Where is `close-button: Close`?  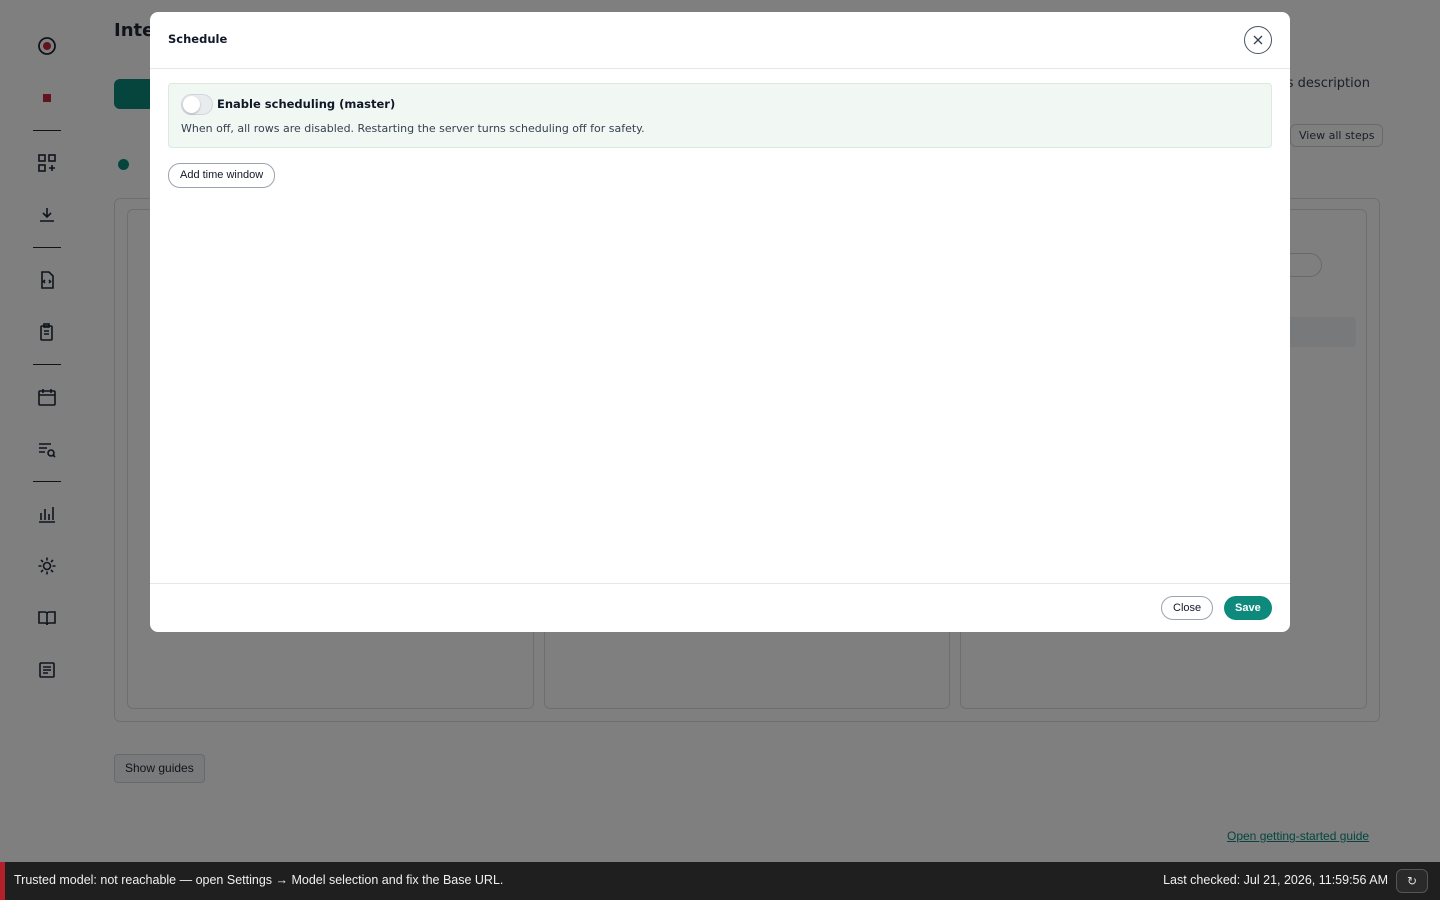 close-button: Close is located at coordinates (1187, 608).